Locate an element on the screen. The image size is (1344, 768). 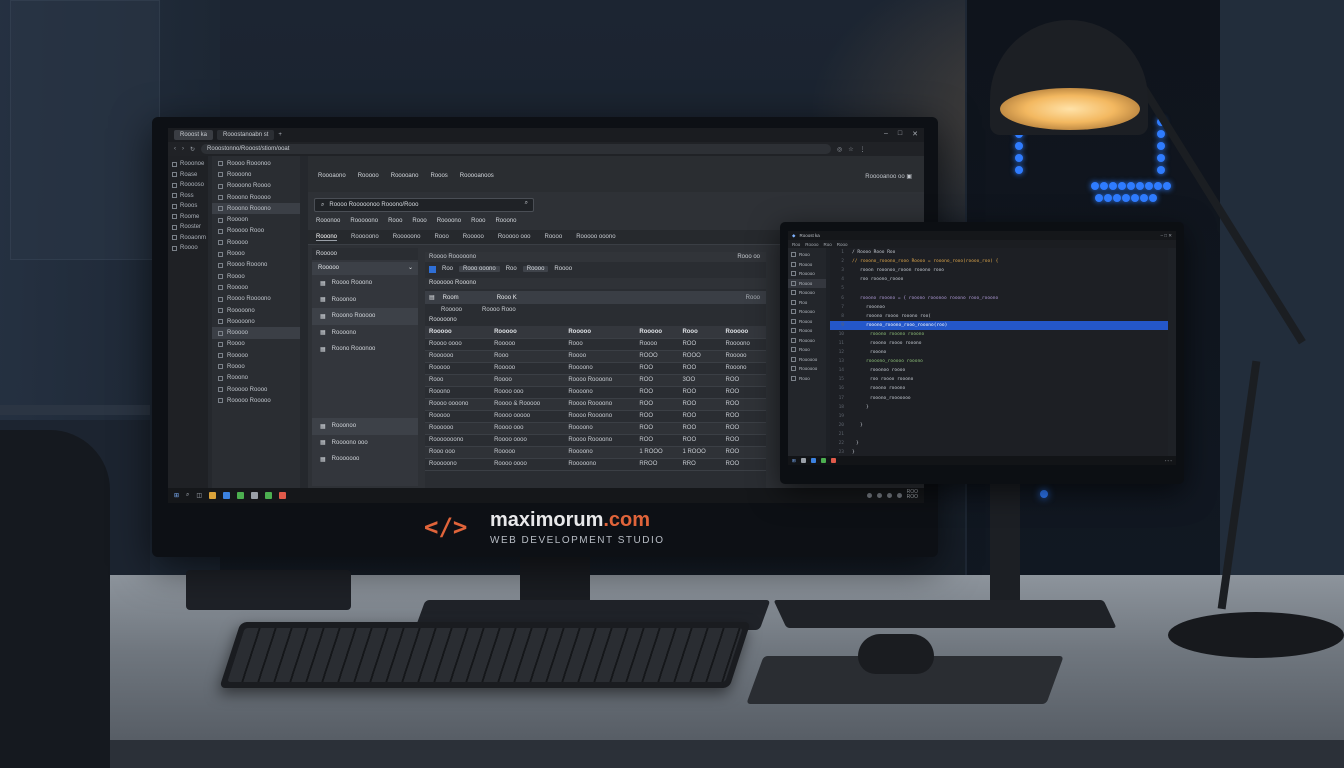
sidebar-item: Rooos is located at coordinates (188, 206).